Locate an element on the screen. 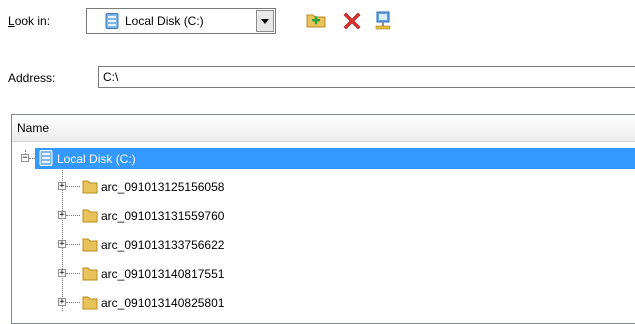 This screenshot has height=324, width=635. address-field: C:\ is located at coordinates (366, 77).